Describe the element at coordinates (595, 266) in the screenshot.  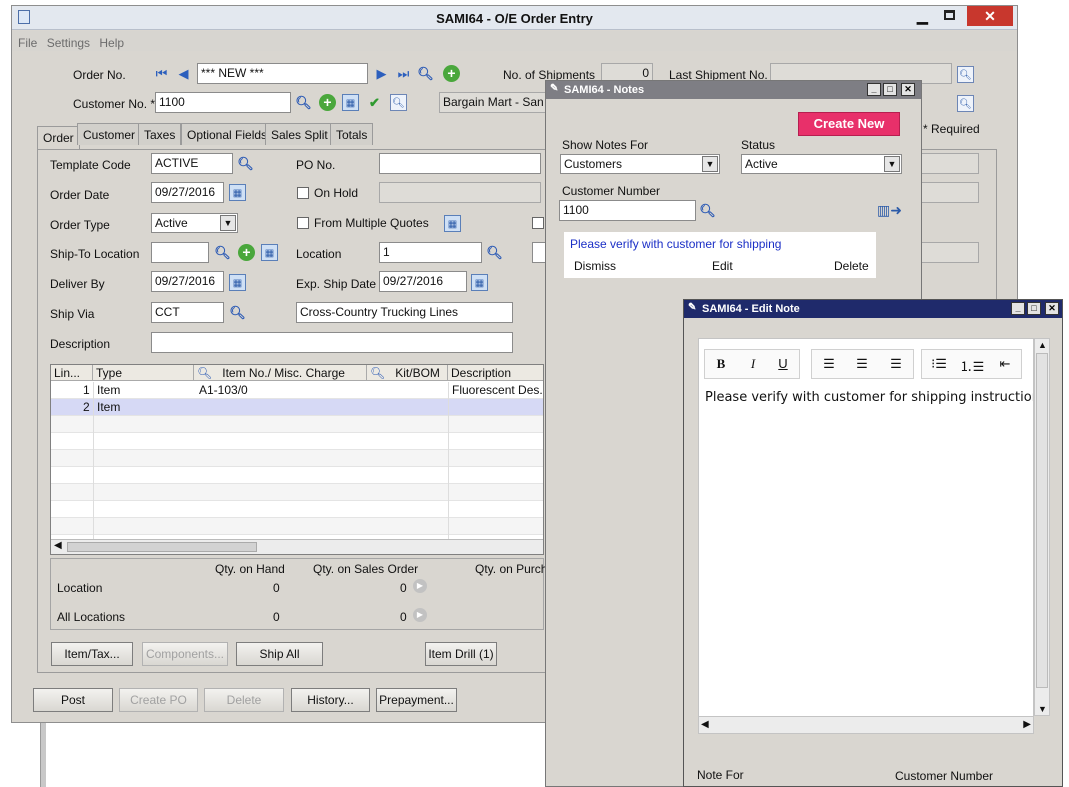
I see `dismiss-link: Dismiss` at that location.